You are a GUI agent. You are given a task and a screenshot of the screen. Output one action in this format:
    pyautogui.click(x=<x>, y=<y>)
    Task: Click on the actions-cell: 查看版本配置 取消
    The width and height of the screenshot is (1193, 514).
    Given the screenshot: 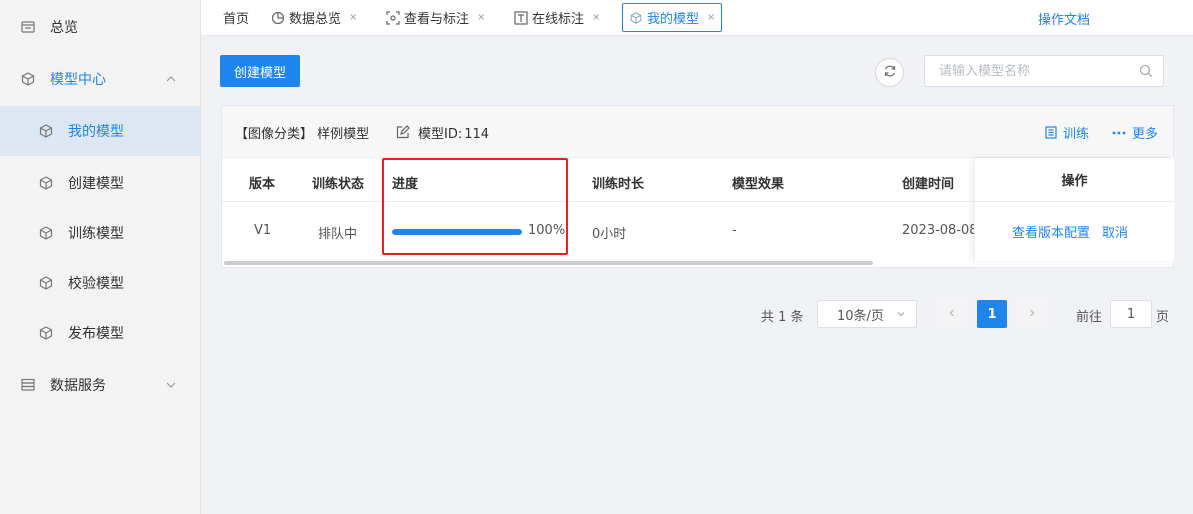 What is the action you would take?
    pyautogui.click(x=1074, y=231)
    